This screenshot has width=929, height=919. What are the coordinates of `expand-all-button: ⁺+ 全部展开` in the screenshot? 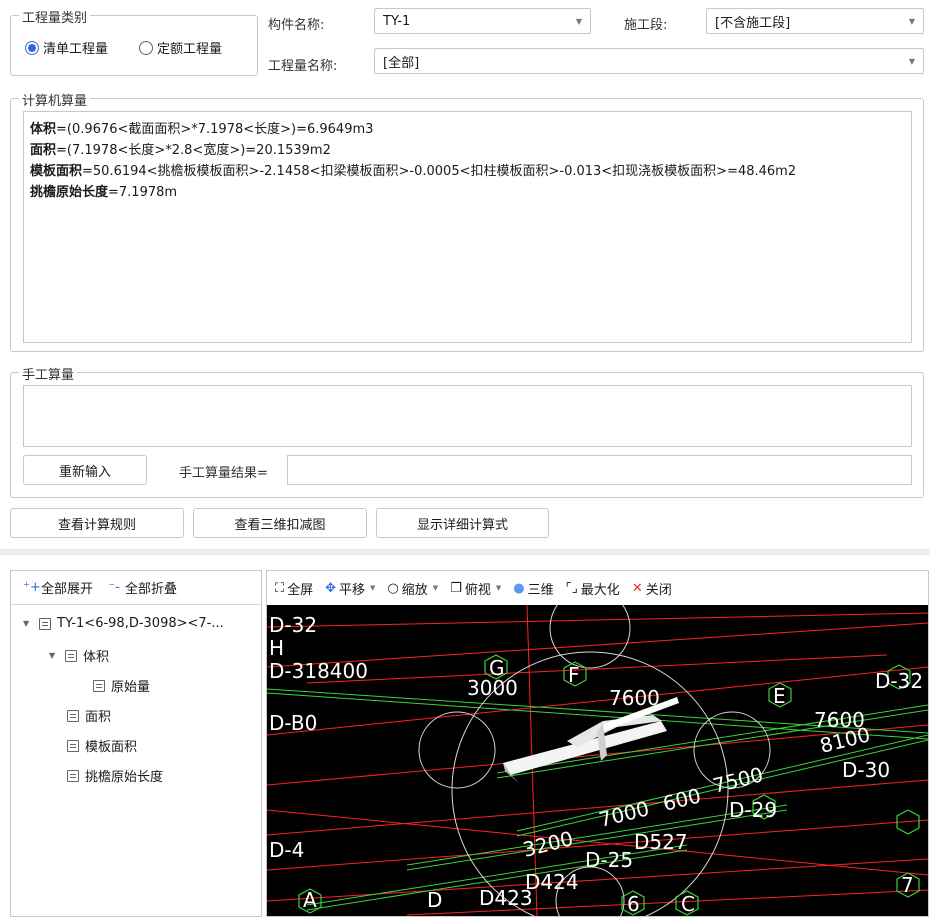 It's located at (58, 587).